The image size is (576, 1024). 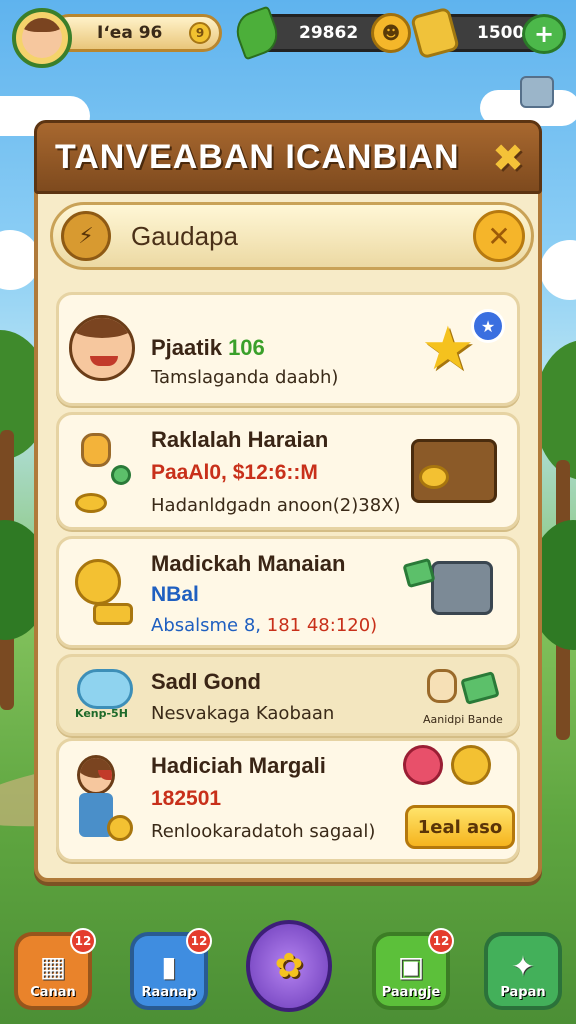 I want to click on modal-title: TANVEABAN ICANBIAN, so click(x=257, y=156).